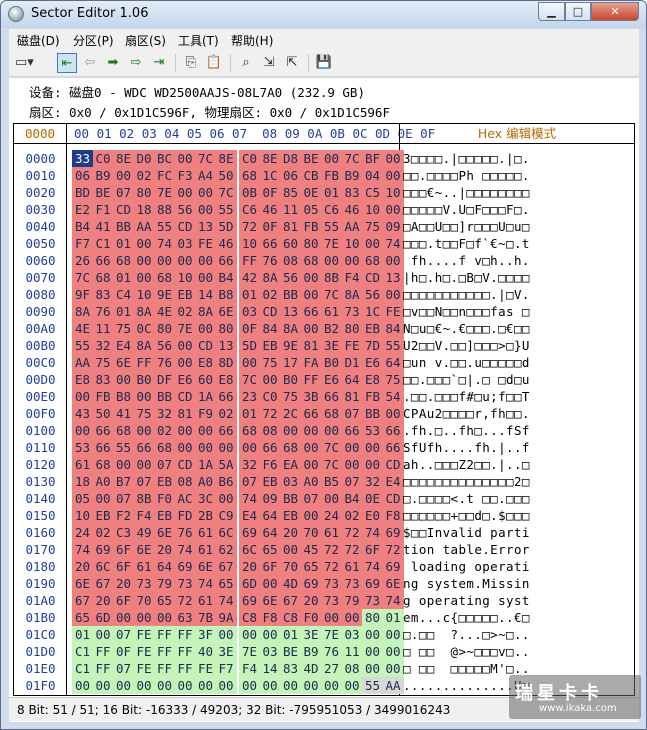 The width and height of the screenshot is (647, 730). Describe the element at coordinates (249, 192) in the screenshot. I see `hex-byte: 0B` at that location.